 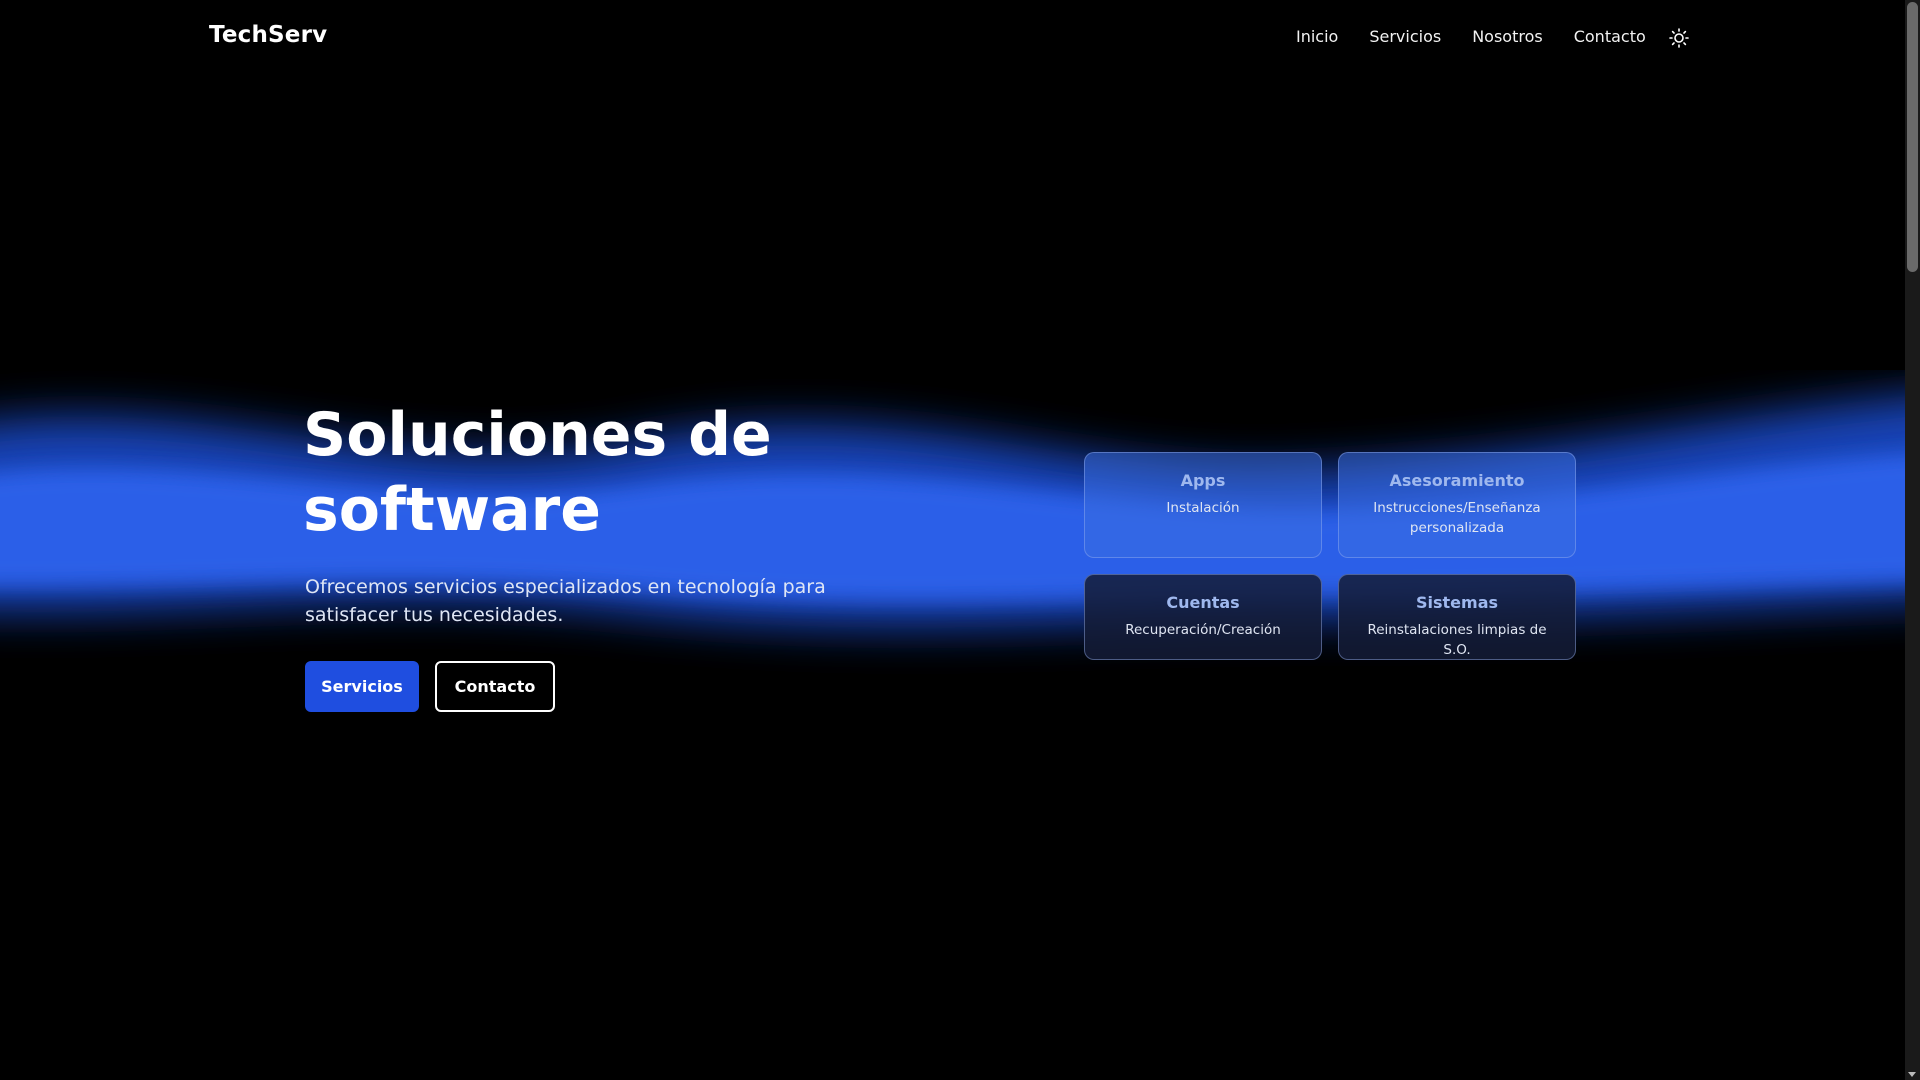 I want to click on page-scrollbar, so click(x=1912, y=540).